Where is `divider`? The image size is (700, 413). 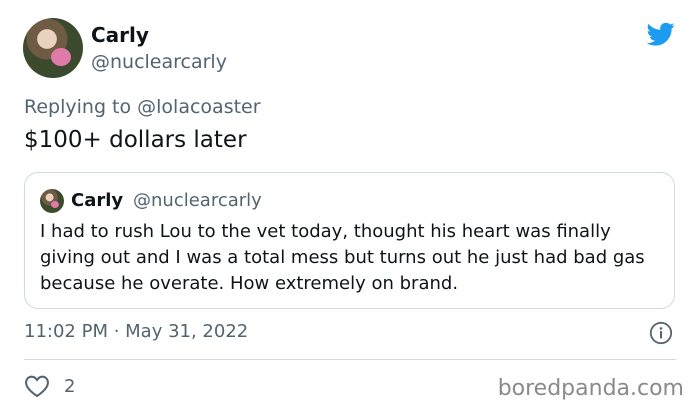
divider is located at coordinates (350, 359).